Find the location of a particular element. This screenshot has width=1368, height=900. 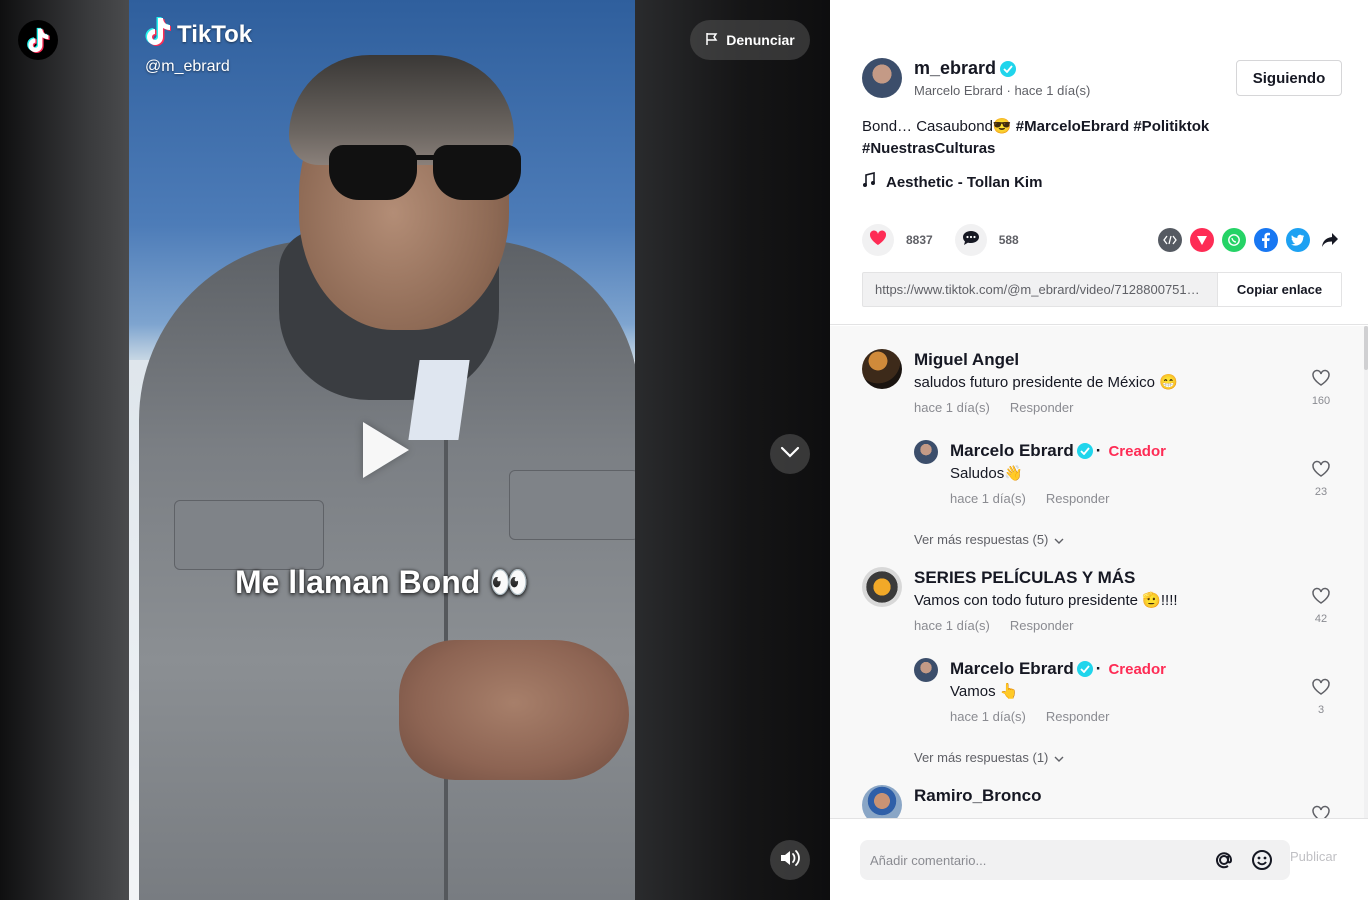

video-caption: Me llaman Bond 👀 is located at coordinates (382, 582).